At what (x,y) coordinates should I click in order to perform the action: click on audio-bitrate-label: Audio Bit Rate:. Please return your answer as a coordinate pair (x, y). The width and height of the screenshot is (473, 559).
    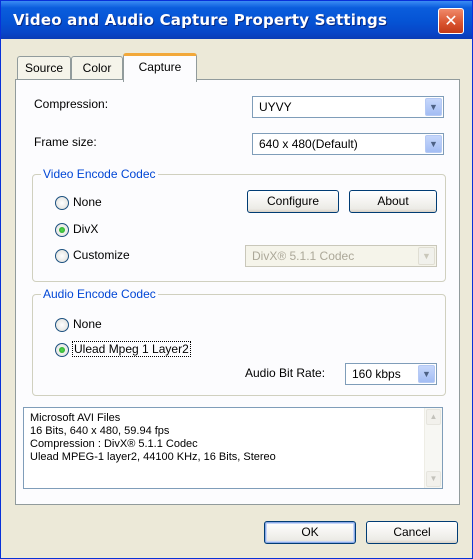
    Looking at the image, I should click on (285, 373).